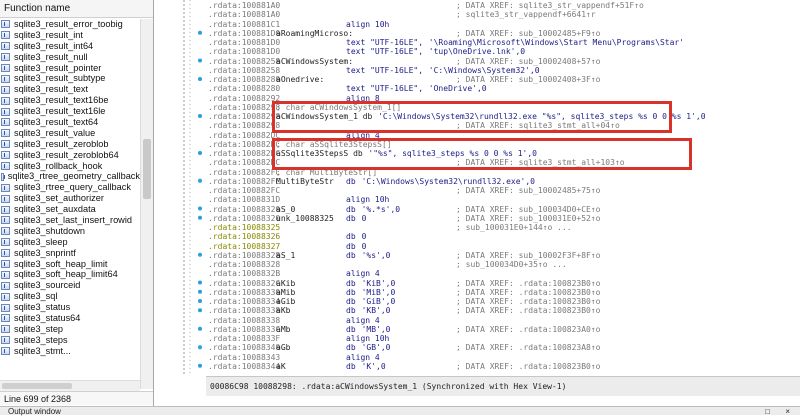 The height and width of the screenshot is (416, 800). Describe the element at coordinates (60, 78) in the screenshot. I see `function-name: sqlite3_result_subtype` at that location.